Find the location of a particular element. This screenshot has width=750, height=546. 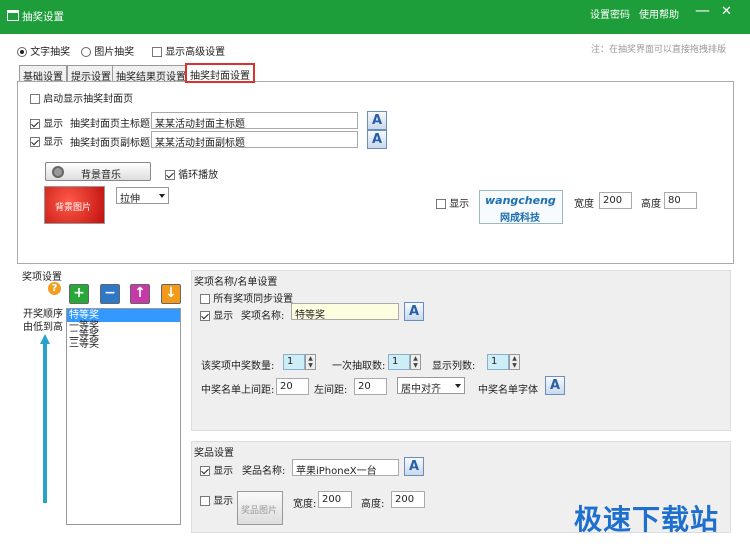

title-bar: 抽奖设置 设置密码 使用帮助 — ✕ is located at coordinates (375, 17).